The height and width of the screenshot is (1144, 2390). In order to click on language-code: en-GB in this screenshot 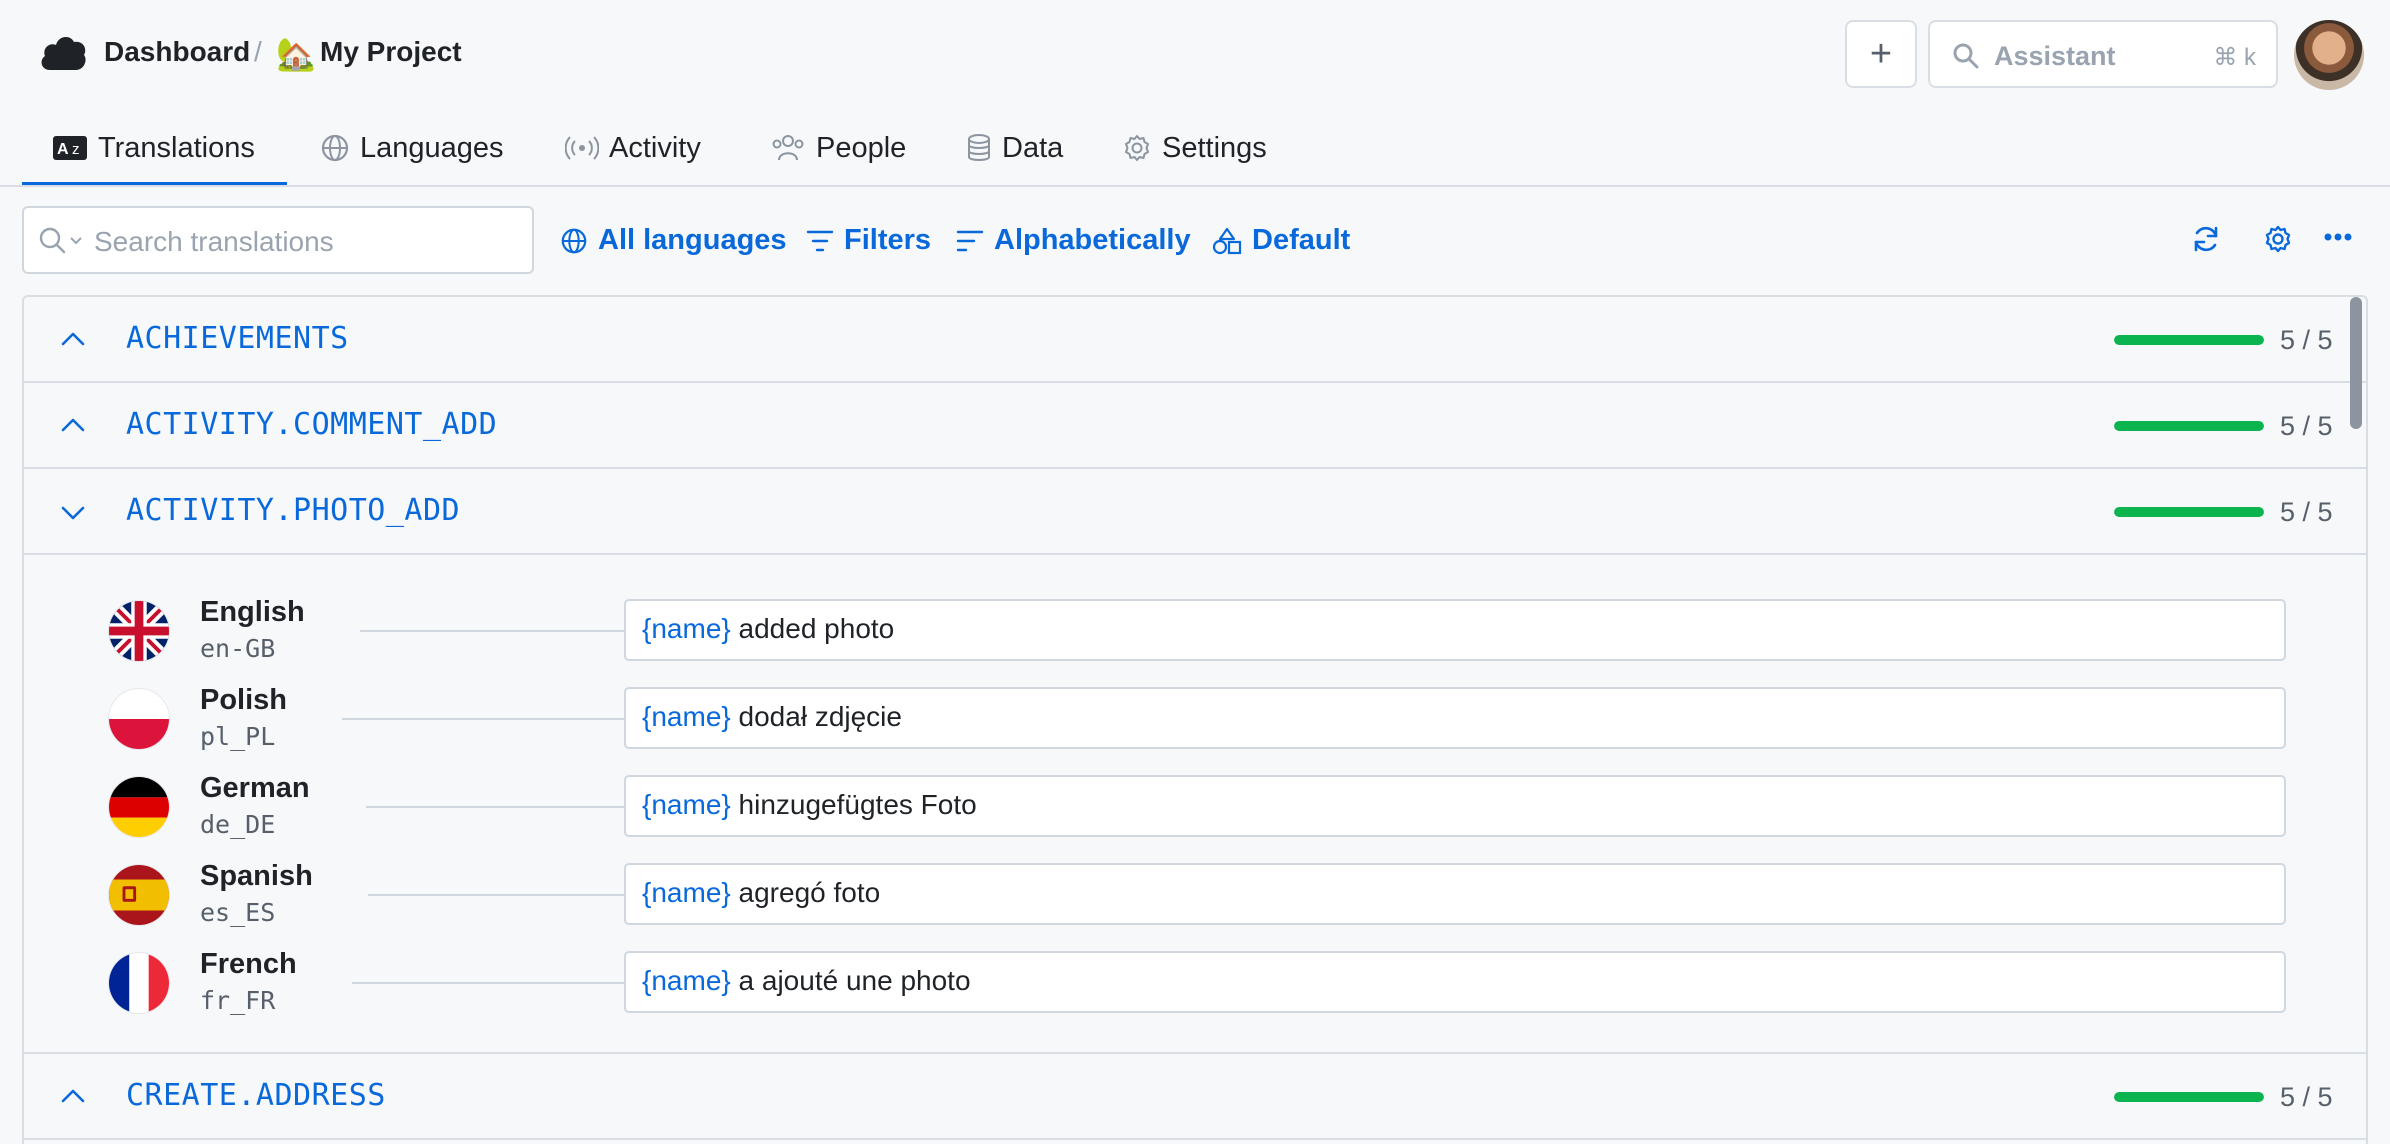, I will do `click(238, 648)`.